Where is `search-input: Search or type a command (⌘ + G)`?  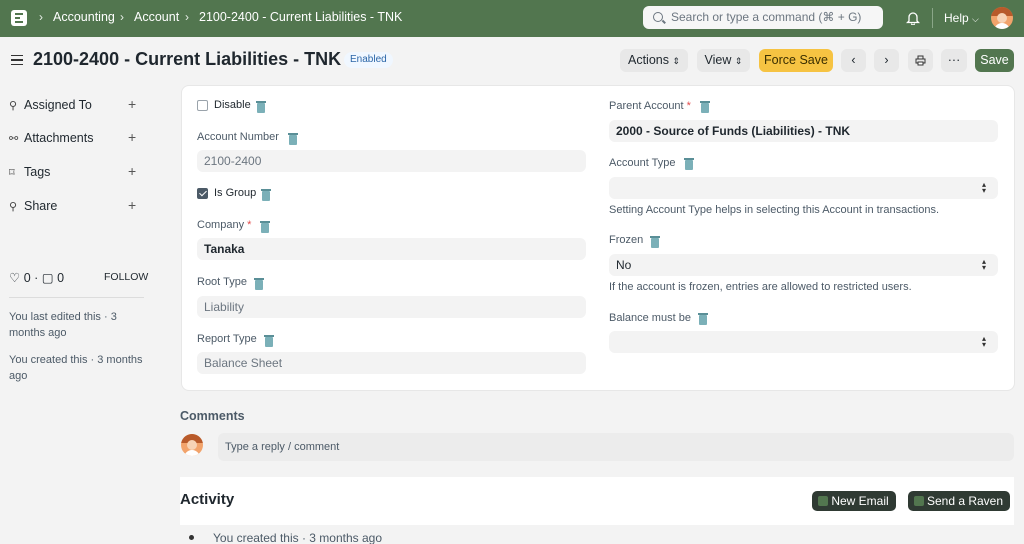 search-input: Search or type a command (⌘ + G) is located at coordinates (763, 17).